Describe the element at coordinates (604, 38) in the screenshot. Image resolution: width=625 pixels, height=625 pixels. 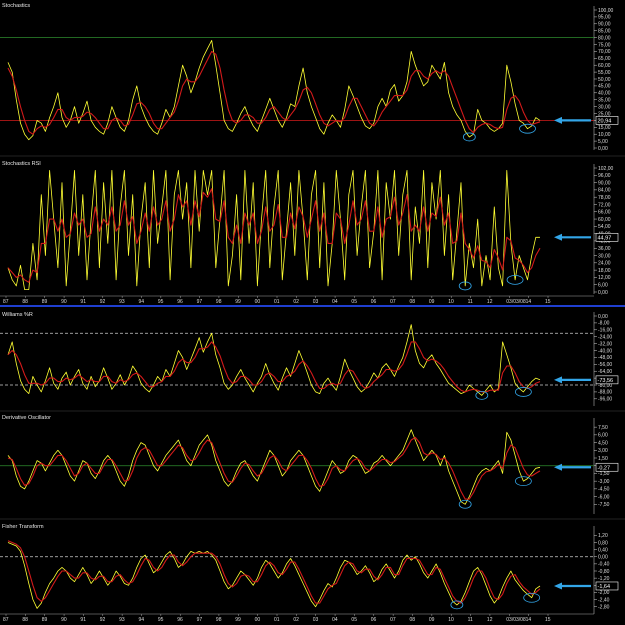
I see `y-tick-label: 80,00` at that location.